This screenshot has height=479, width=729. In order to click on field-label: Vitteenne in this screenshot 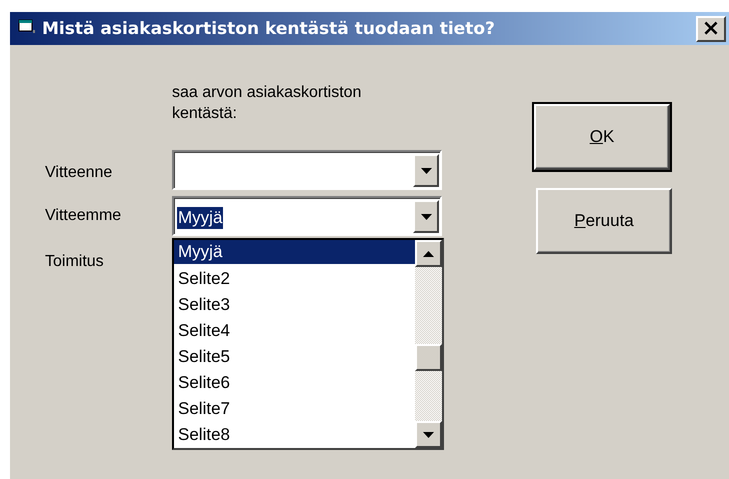, I will do `click(79, 173)`.